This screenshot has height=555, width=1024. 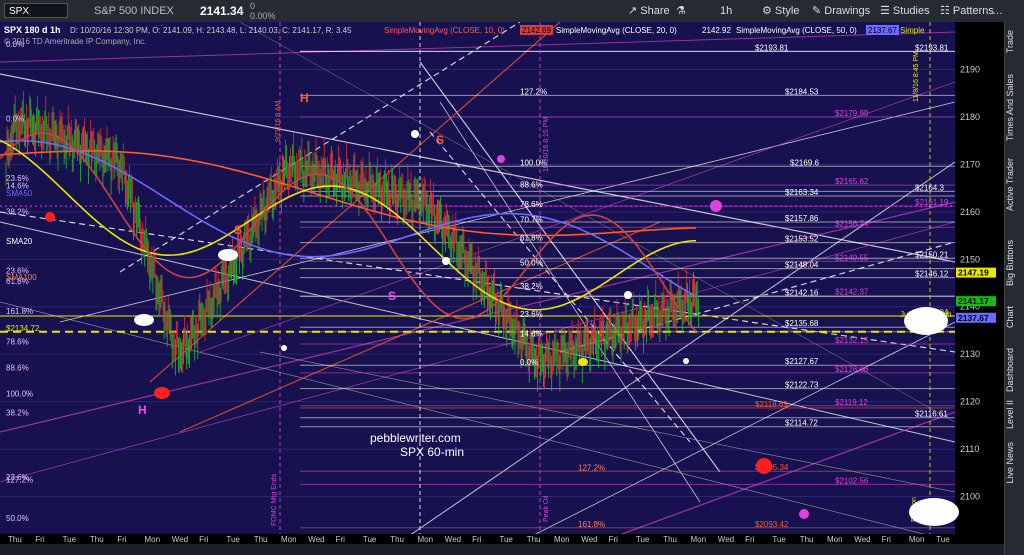 I want to click on fib-price-label: $2153.52, so click(x=802, y=239).